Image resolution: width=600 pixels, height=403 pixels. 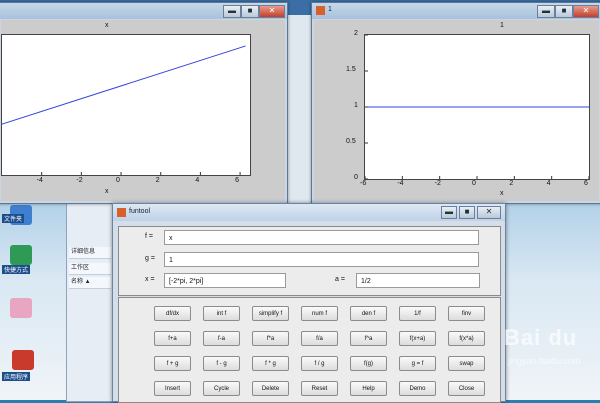 I want to click on funtool-button: den f, so click(x=368, y=313).